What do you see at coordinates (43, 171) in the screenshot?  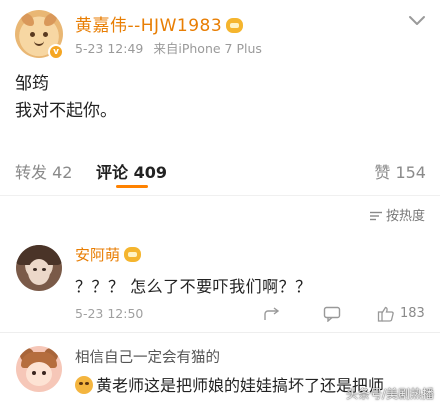 I see `tab-repost: 转发 42` at bounding box center [43, 171].